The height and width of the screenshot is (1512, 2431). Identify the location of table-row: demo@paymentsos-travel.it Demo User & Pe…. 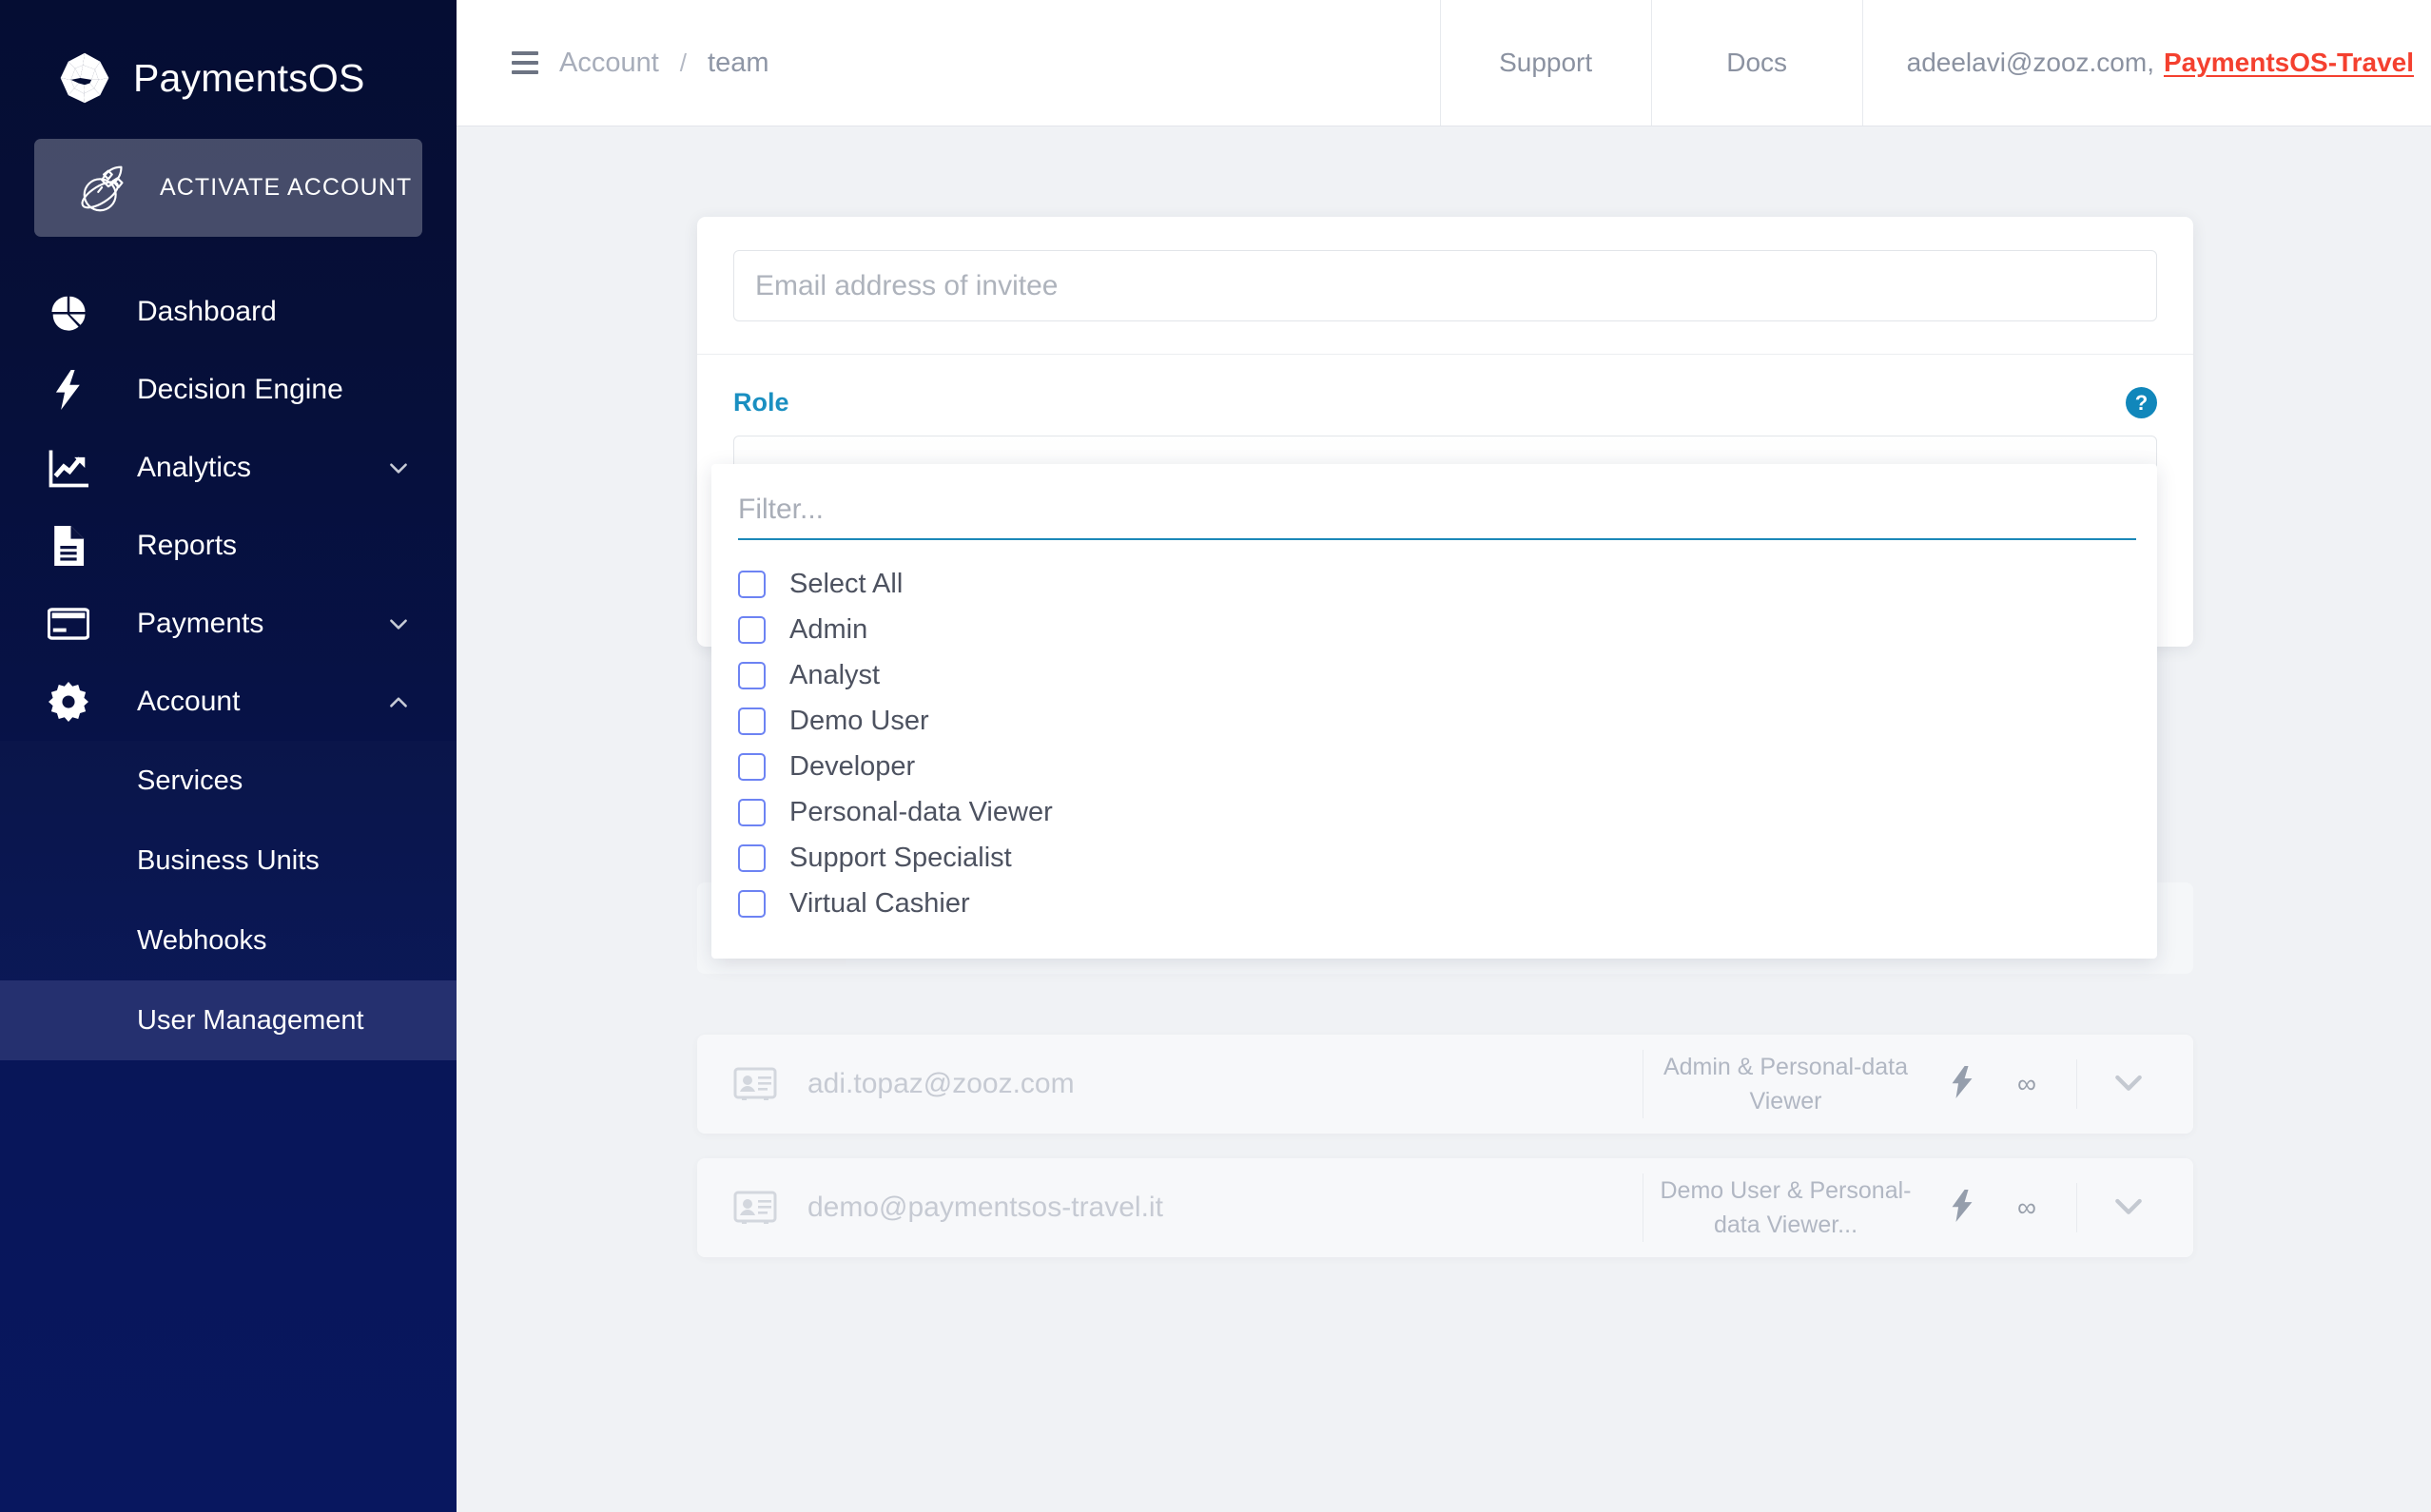
(1445, 1207).